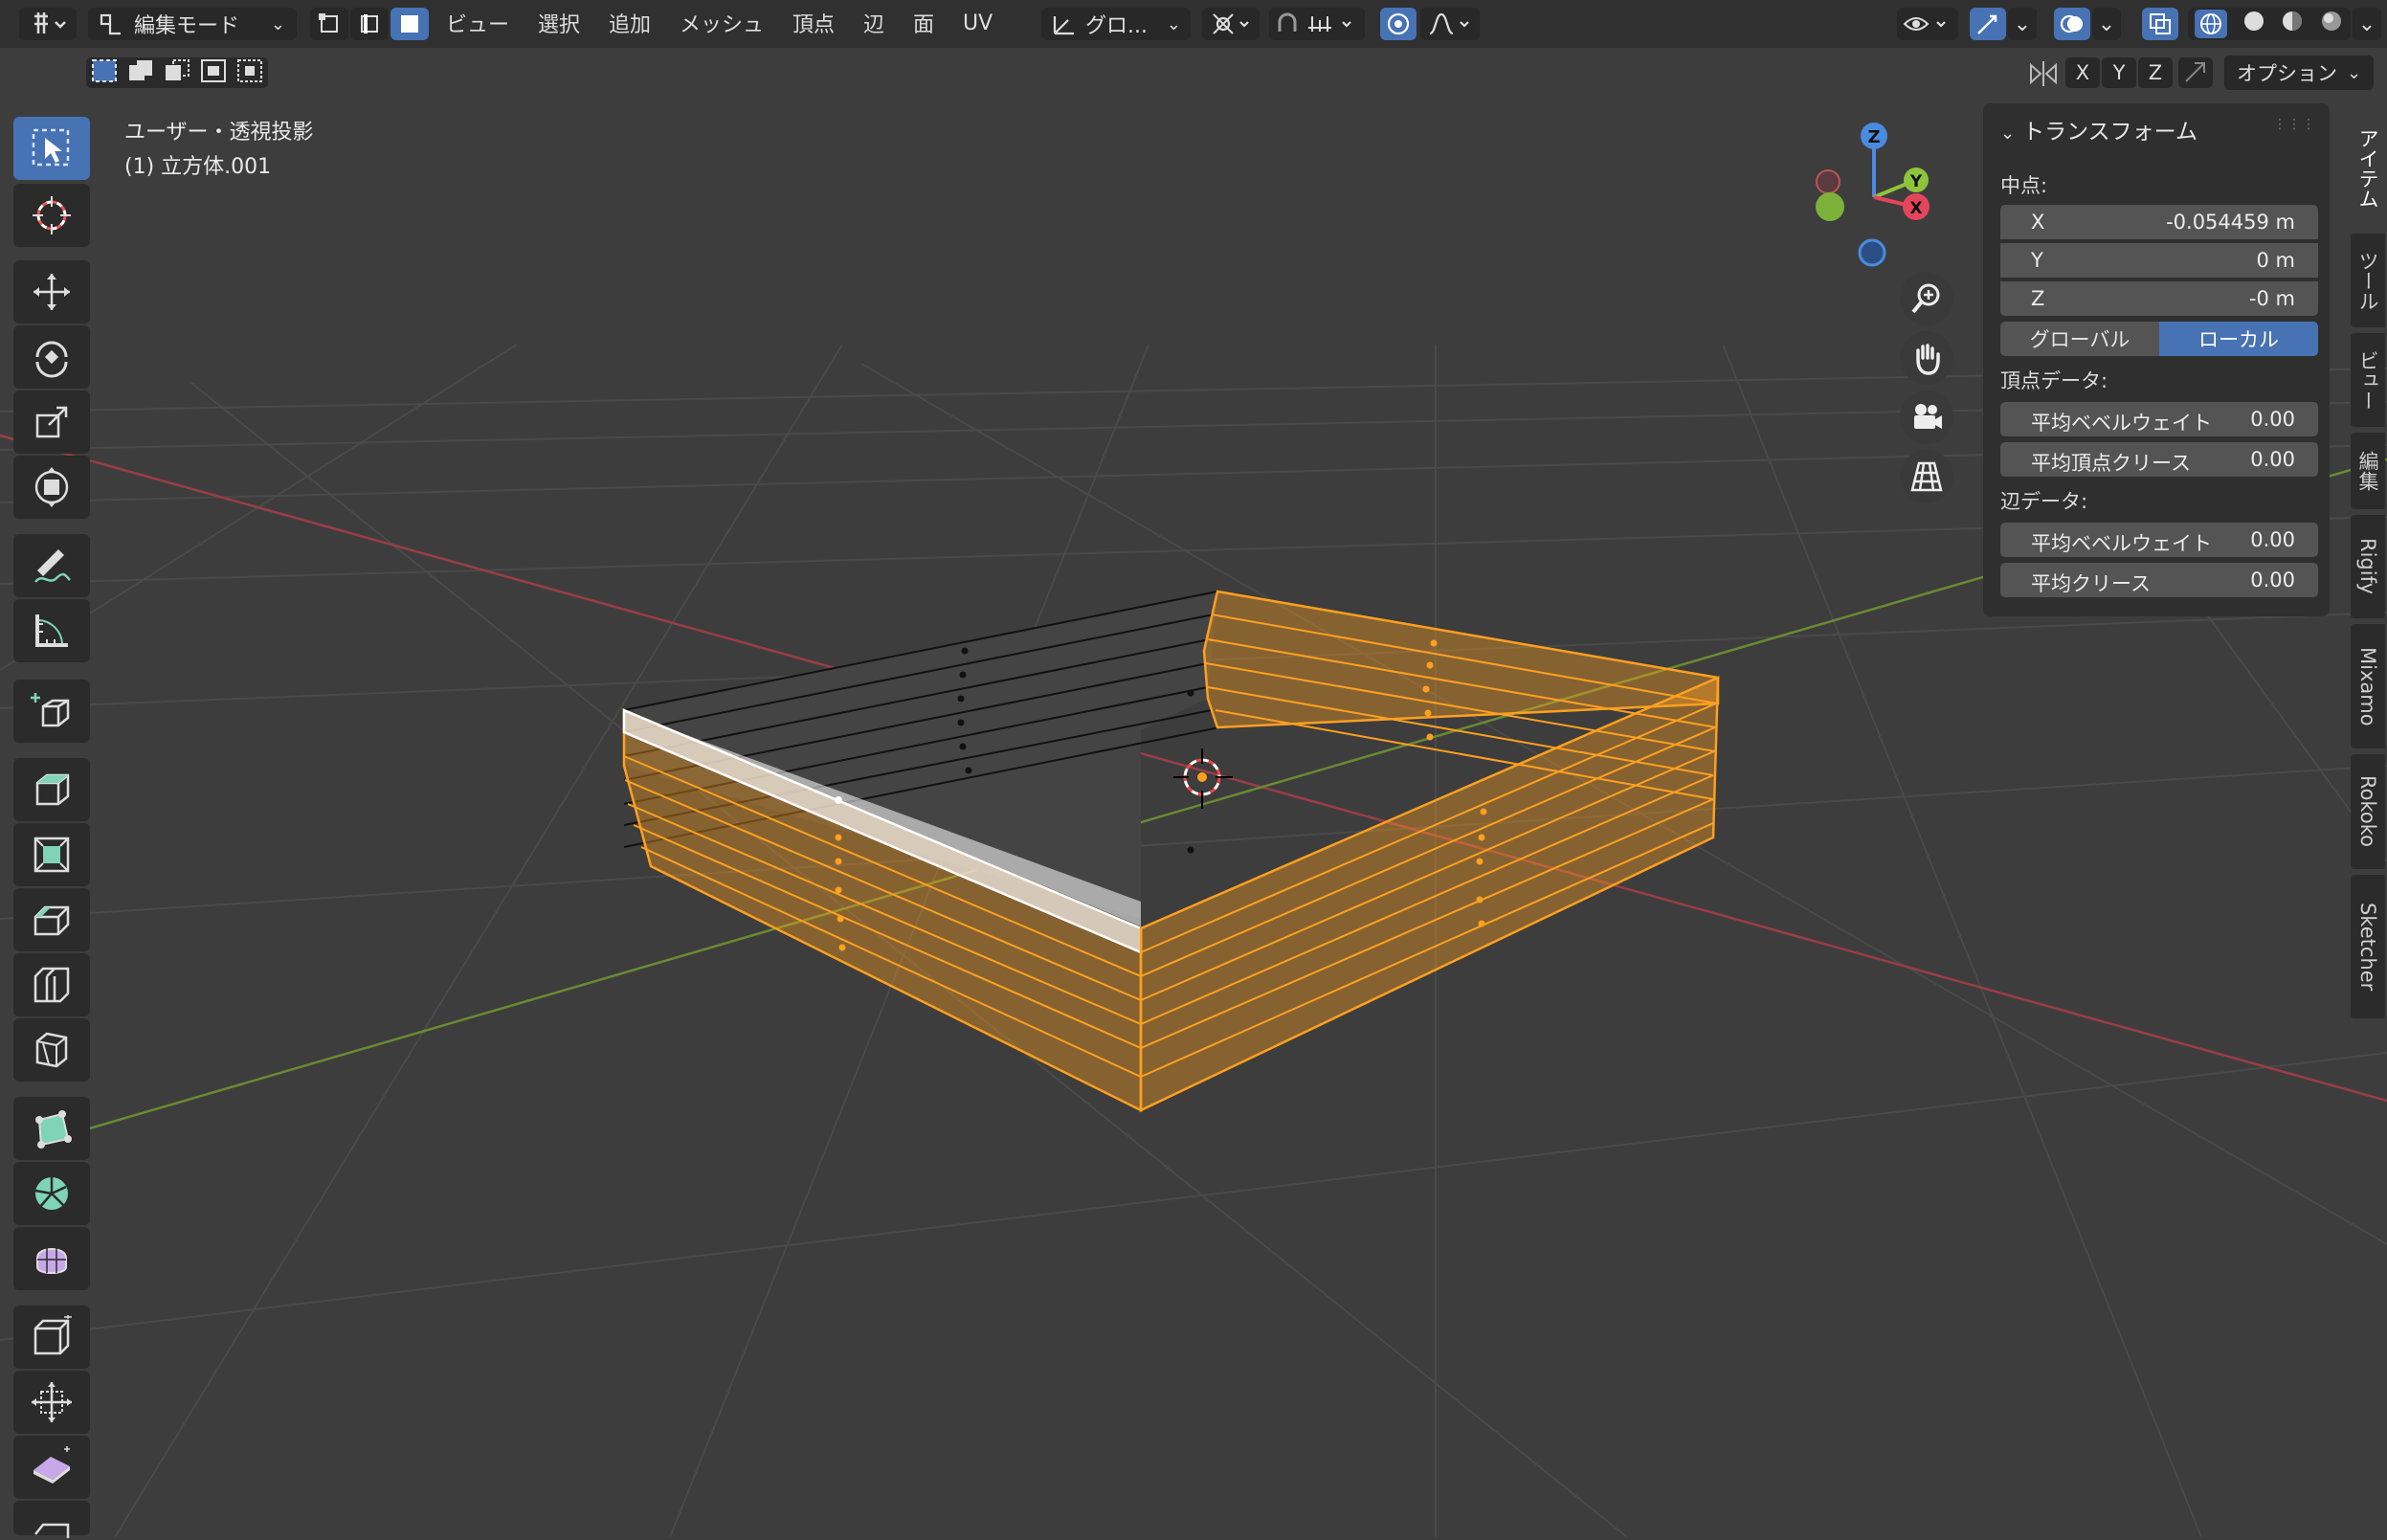  What do you see at coordinates (923, 23) in the screenshot?
I see `menu-face: 面` at bounding box center [923, 23].